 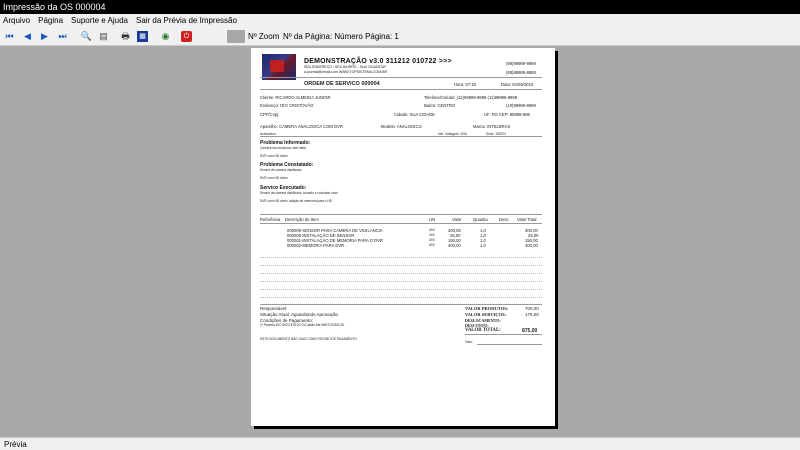 What do you see at coordinates (521, 105) in the screenshot?
I see `telefone-3: (10)99999-9999` at bounding box center [521, 105].